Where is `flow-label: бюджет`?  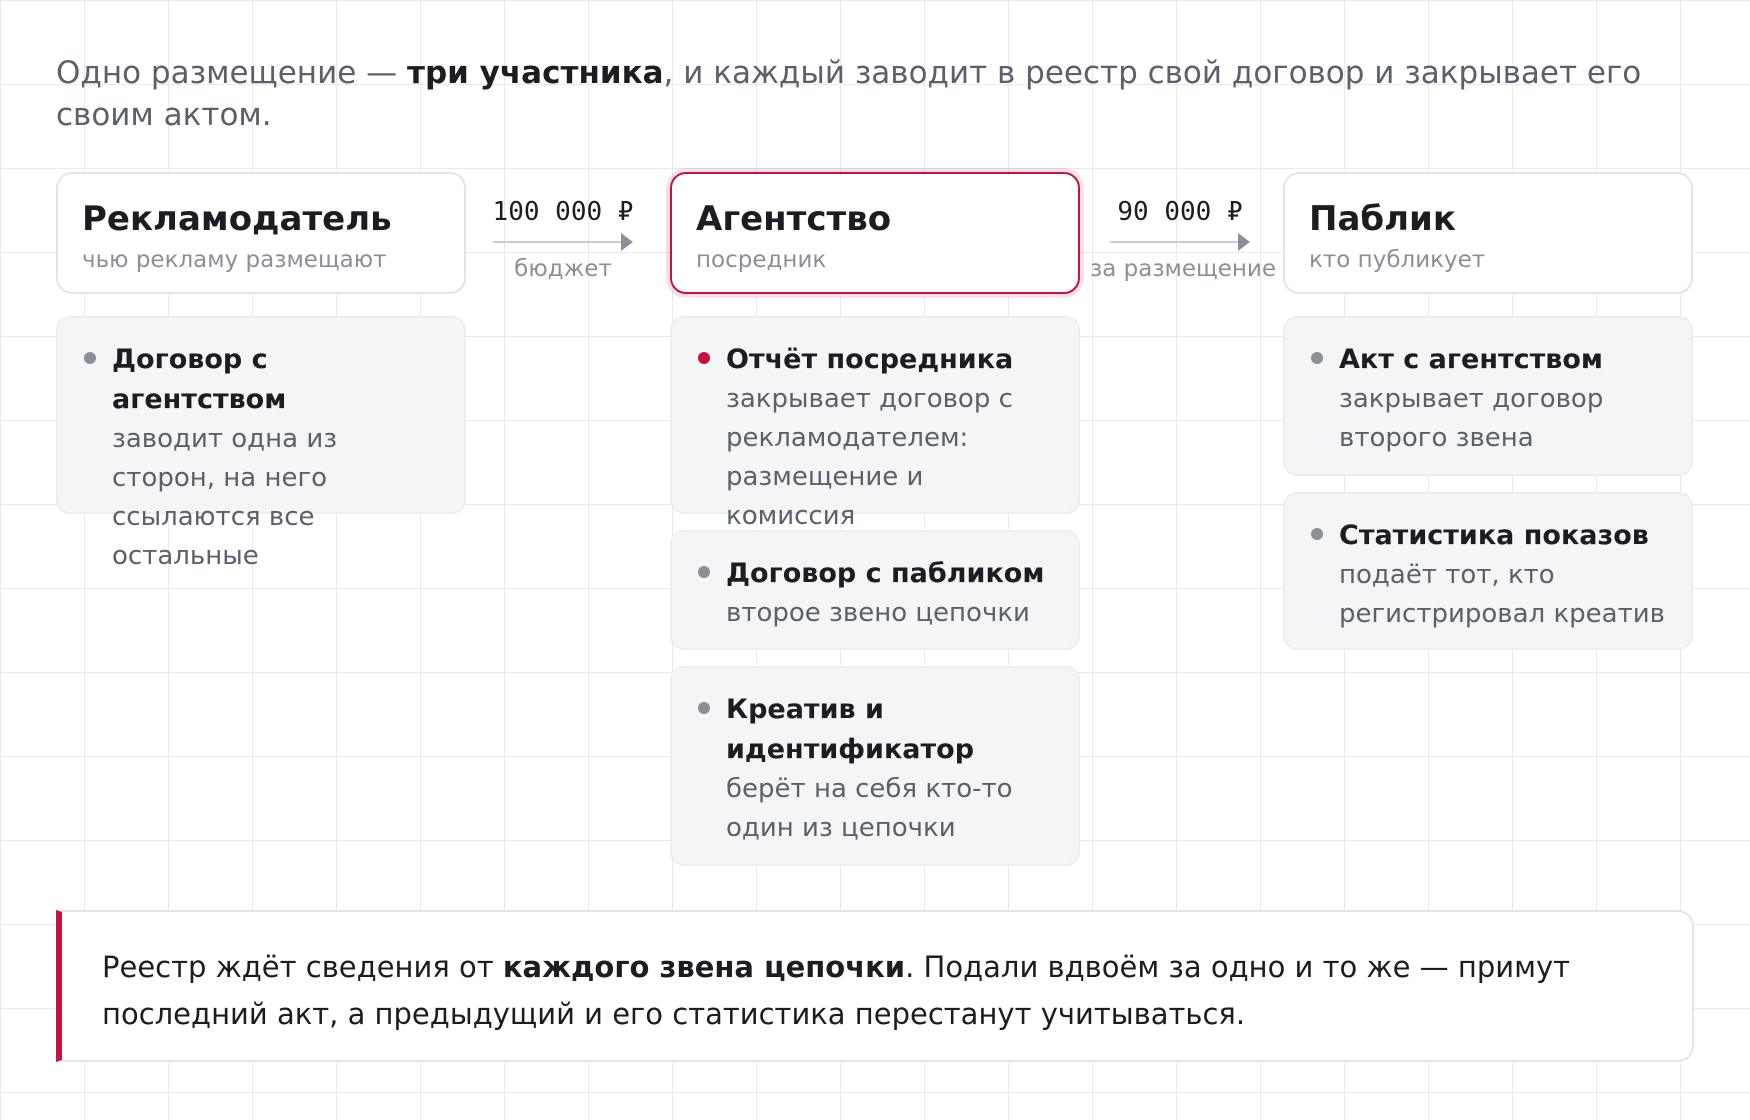
flow-label: бюджет is located at coordinates (563, 269).